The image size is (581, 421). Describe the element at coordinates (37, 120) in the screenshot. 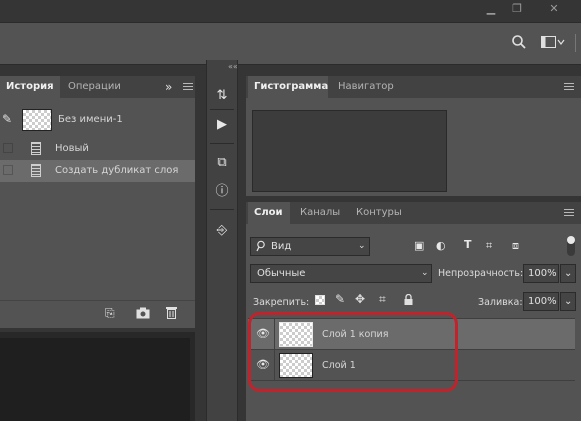

I see `snapshot-thumbnail` at that location.